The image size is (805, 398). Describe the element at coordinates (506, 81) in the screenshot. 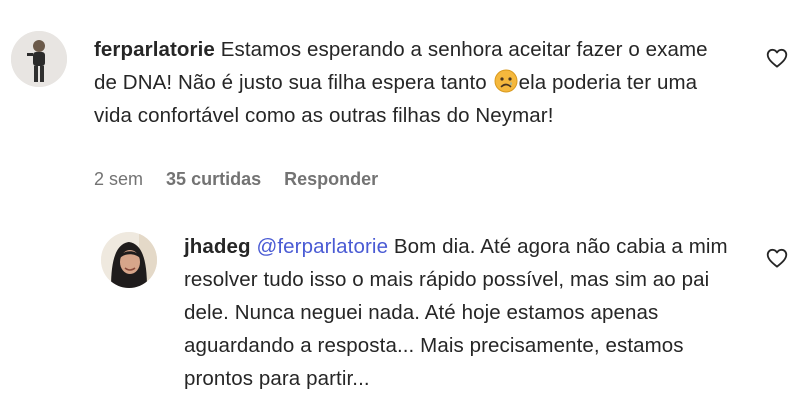

I see `sad-face-emoji-icon` at that location.